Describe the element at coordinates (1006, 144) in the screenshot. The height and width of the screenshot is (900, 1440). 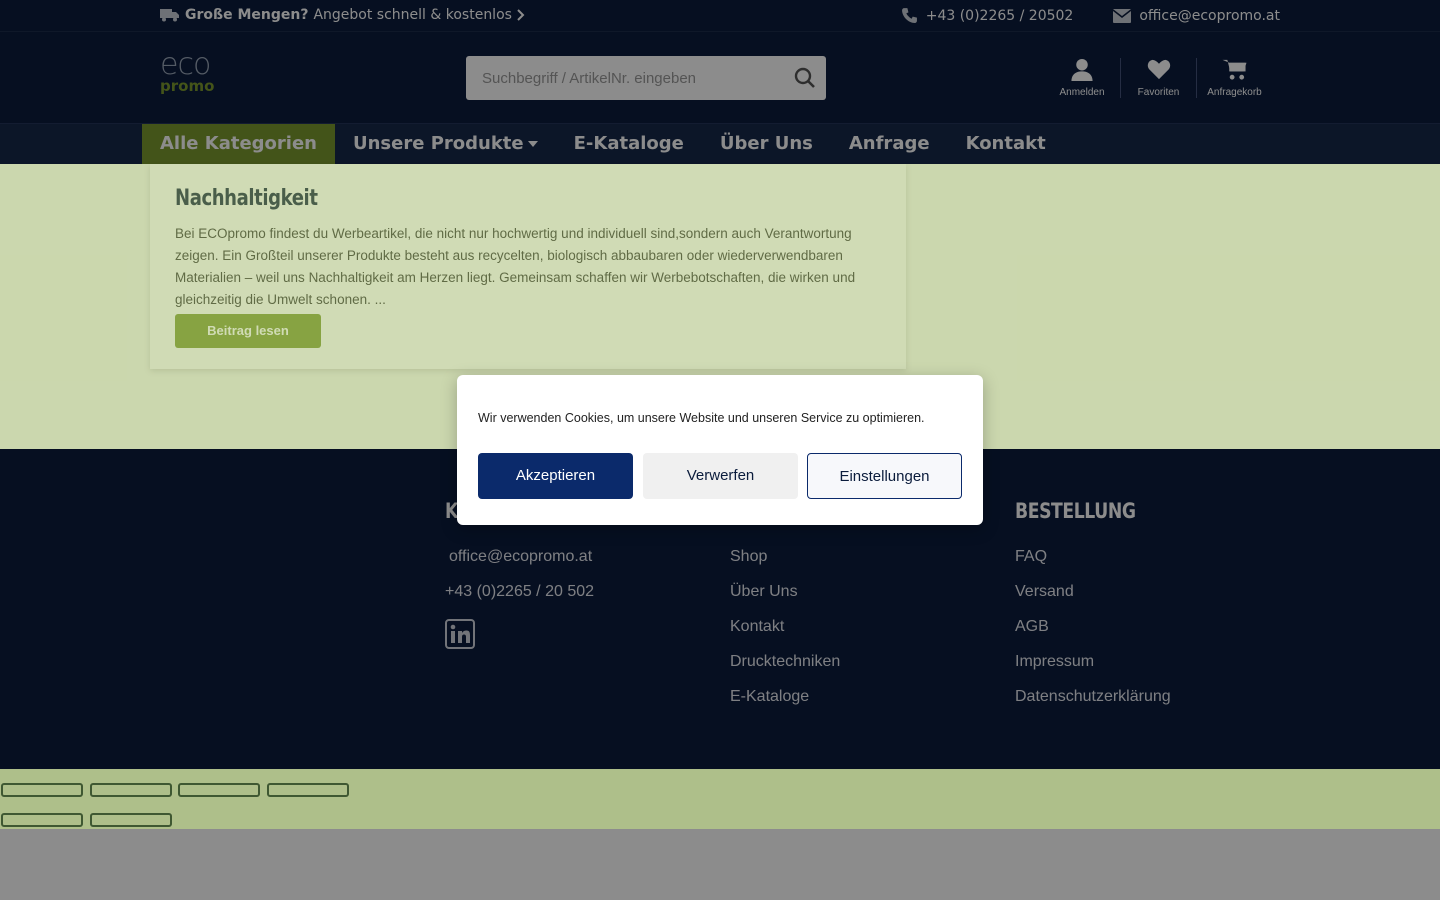
I see `nav-contact: Kontakt` at that location.